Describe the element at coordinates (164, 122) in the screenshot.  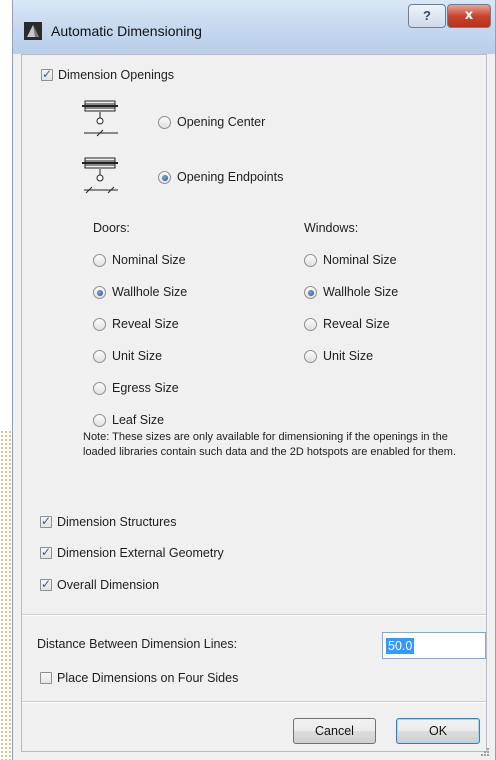
I see `opening-center-radio` at that location.